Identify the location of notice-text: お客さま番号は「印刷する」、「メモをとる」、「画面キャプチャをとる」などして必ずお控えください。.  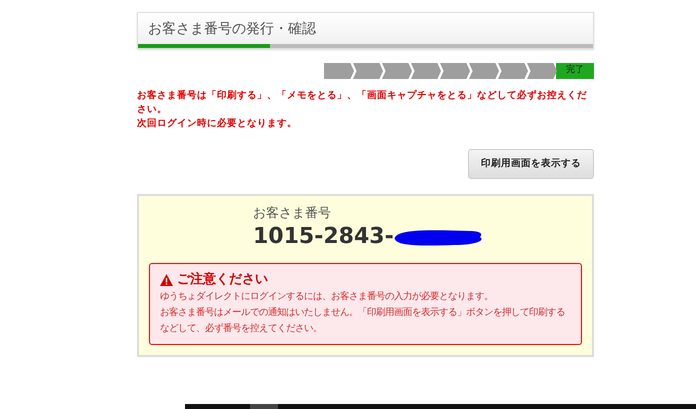
(362, 103).